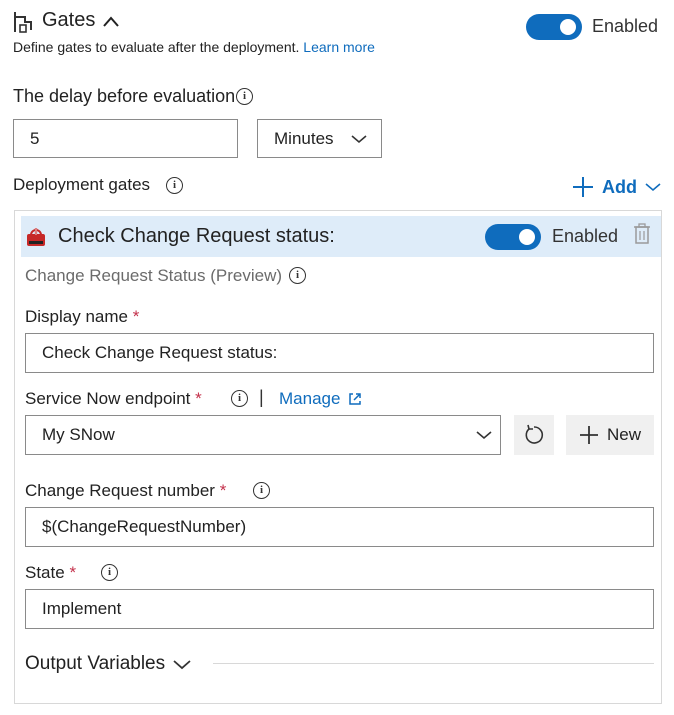 Image resolution: width=674 pixels, height=715 pixels. What do you see at coordinates (339, 527) in the screenshot?
I see `change-request-number-input: $(ChangeRequestNumber)` at bounding box center [339, 527].